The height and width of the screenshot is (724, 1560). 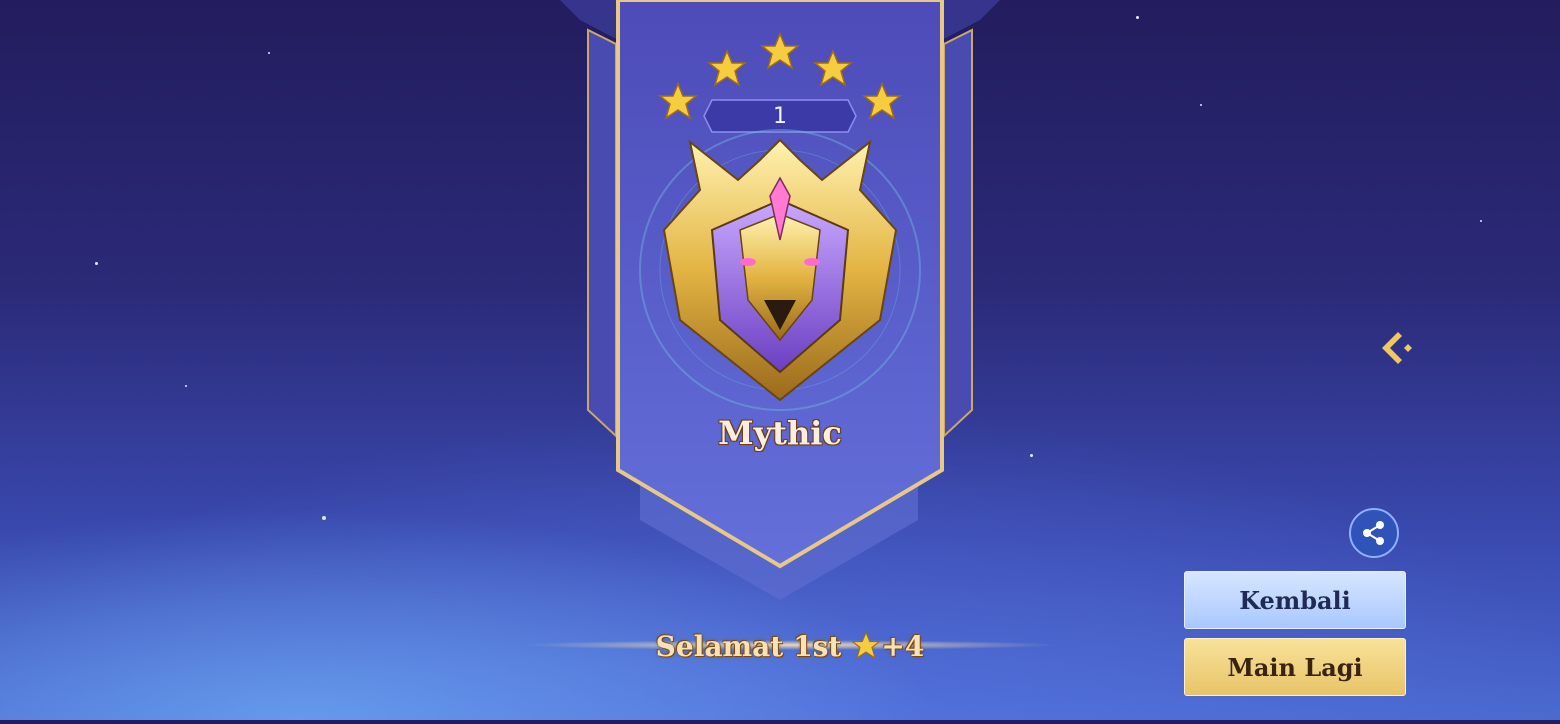 I want to click on star-gain: +4, so click(x=887, y=646).